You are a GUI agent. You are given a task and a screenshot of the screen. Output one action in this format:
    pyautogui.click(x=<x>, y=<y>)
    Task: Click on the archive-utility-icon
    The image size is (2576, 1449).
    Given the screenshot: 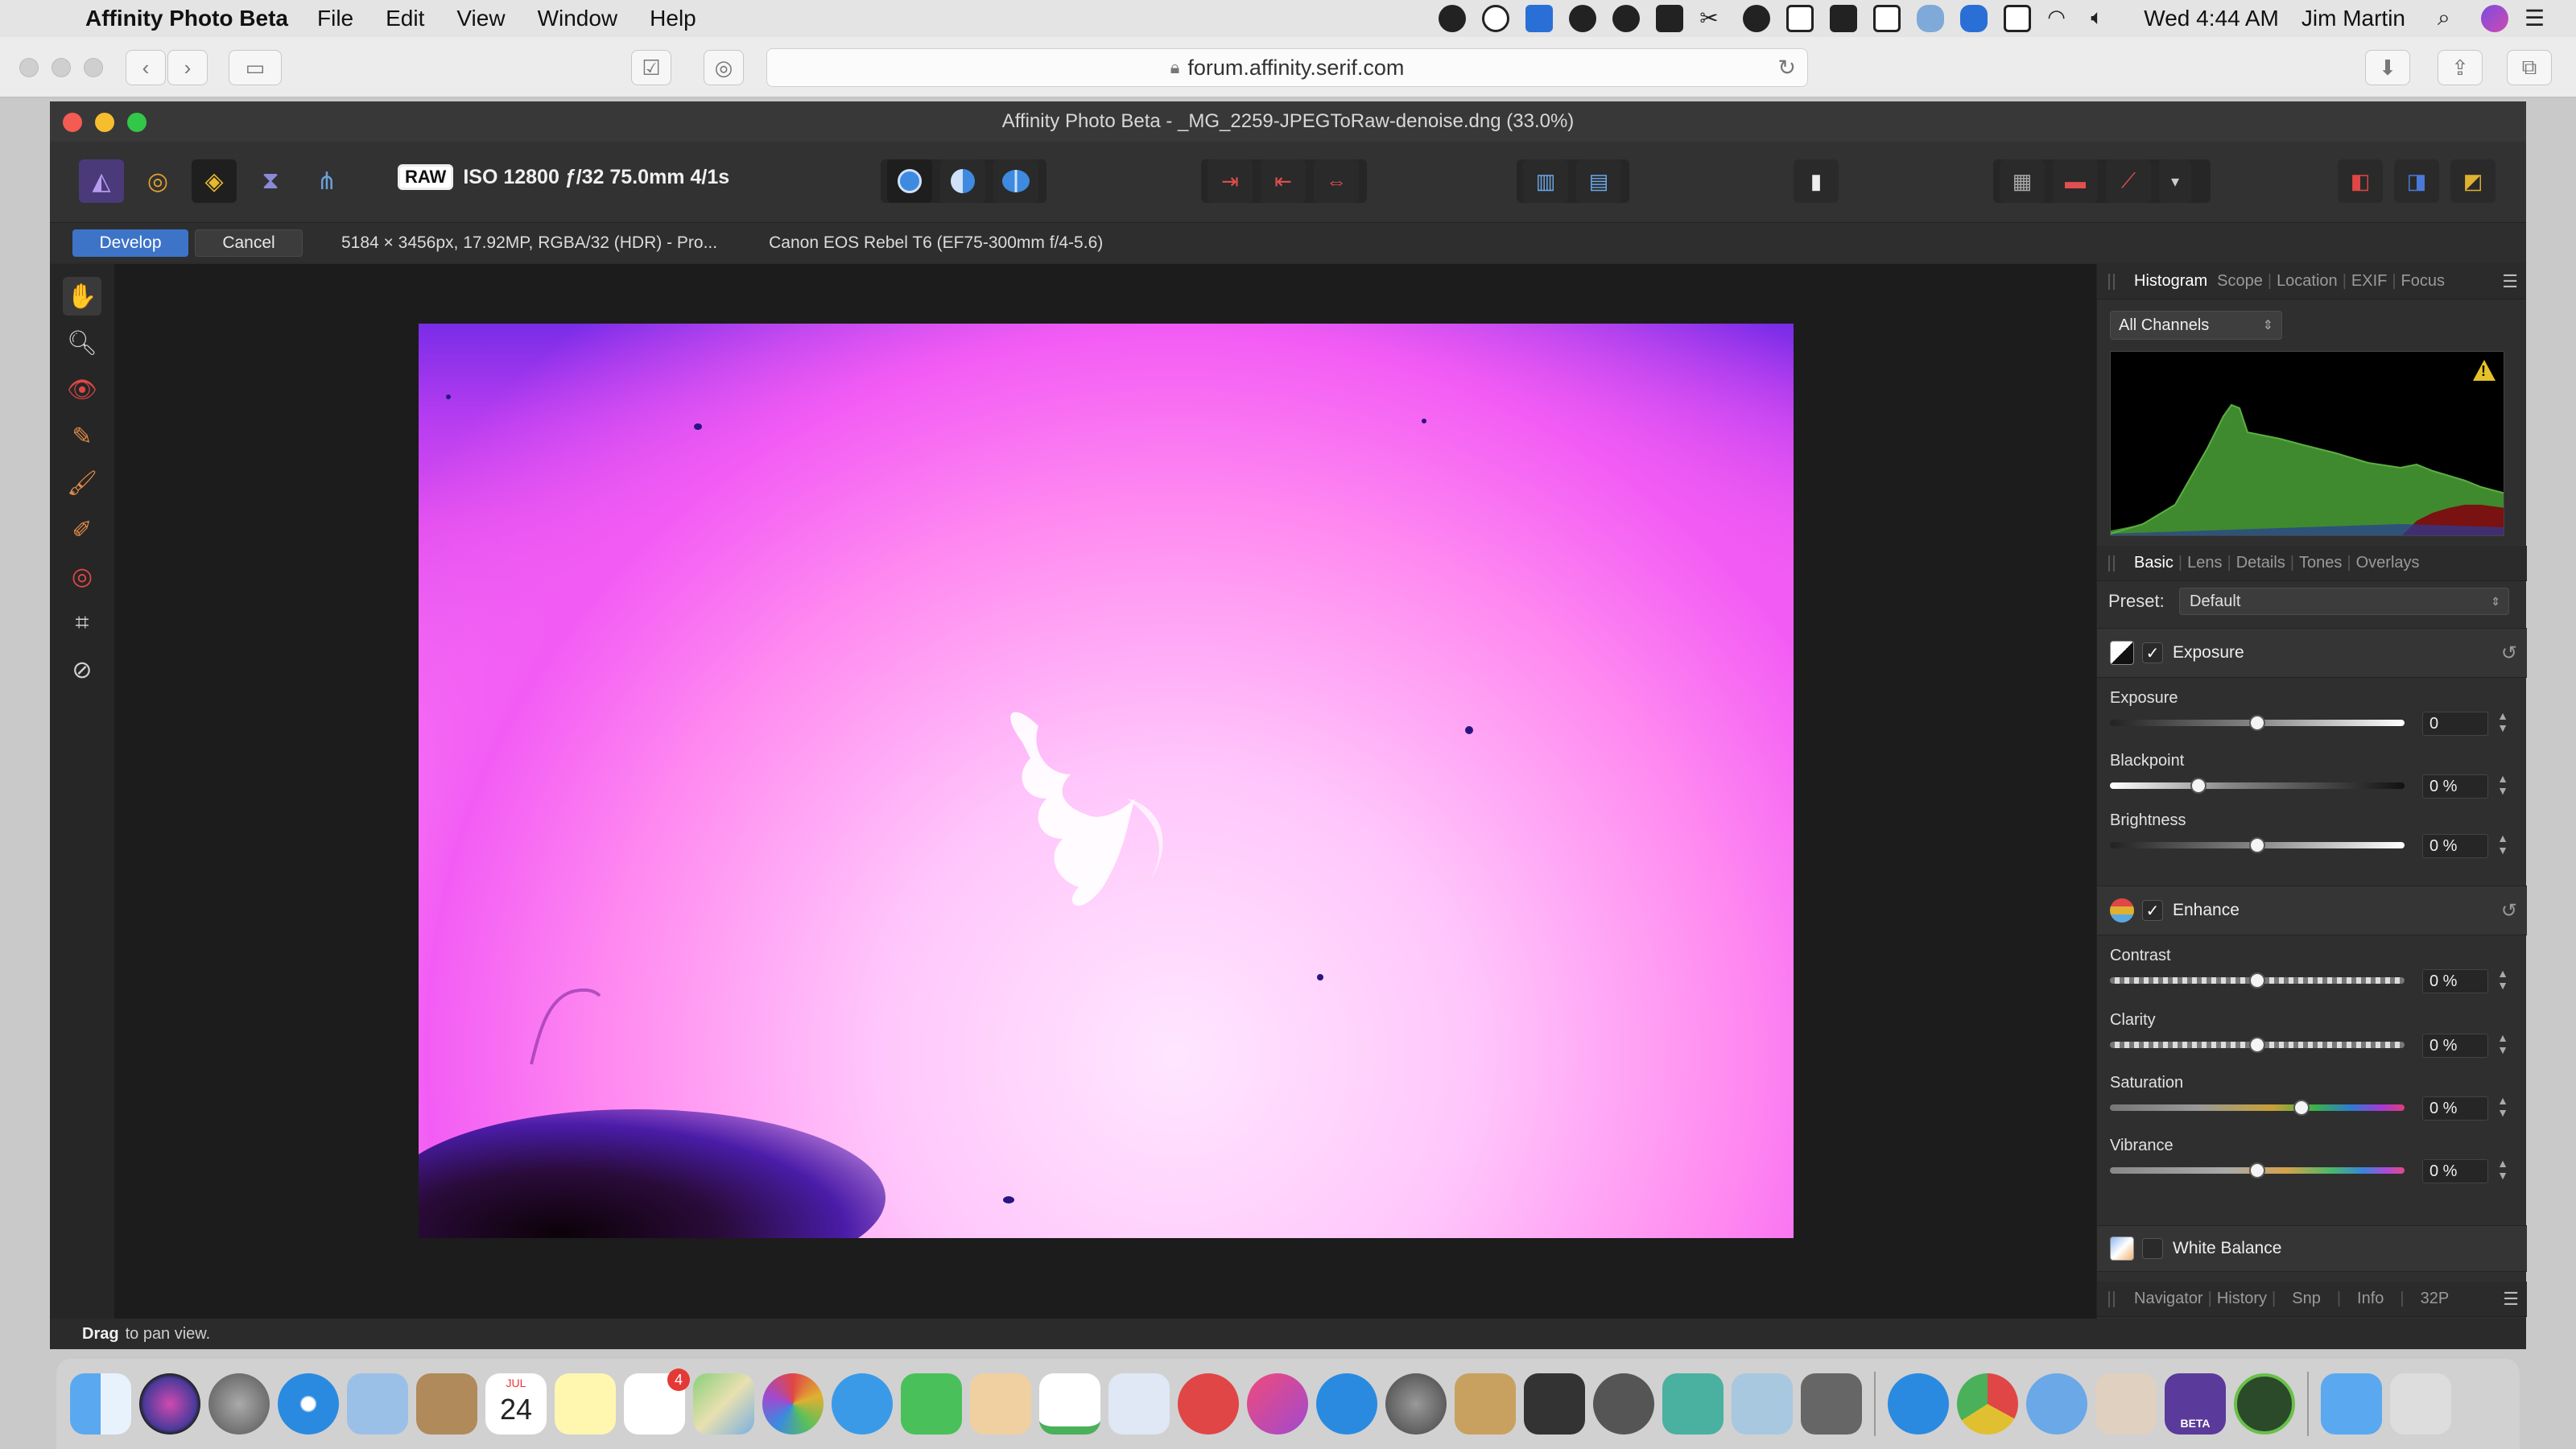 What is the action you would take?
    pyautogui.click(x=1485, y=1404)
    